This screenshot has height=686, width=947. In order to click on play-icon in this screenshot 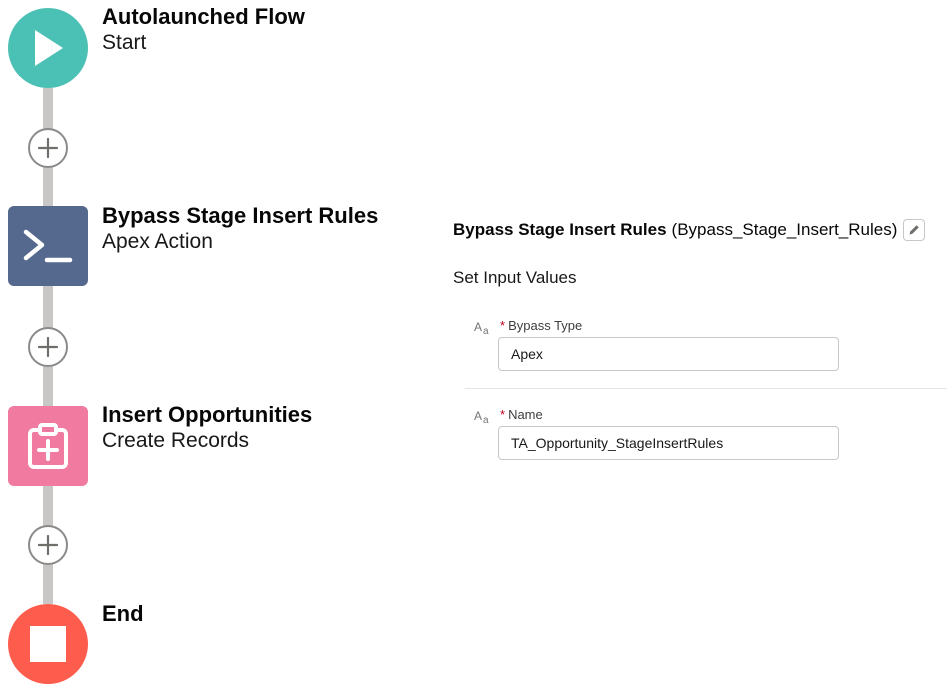, I will do `click(49, 48)`.